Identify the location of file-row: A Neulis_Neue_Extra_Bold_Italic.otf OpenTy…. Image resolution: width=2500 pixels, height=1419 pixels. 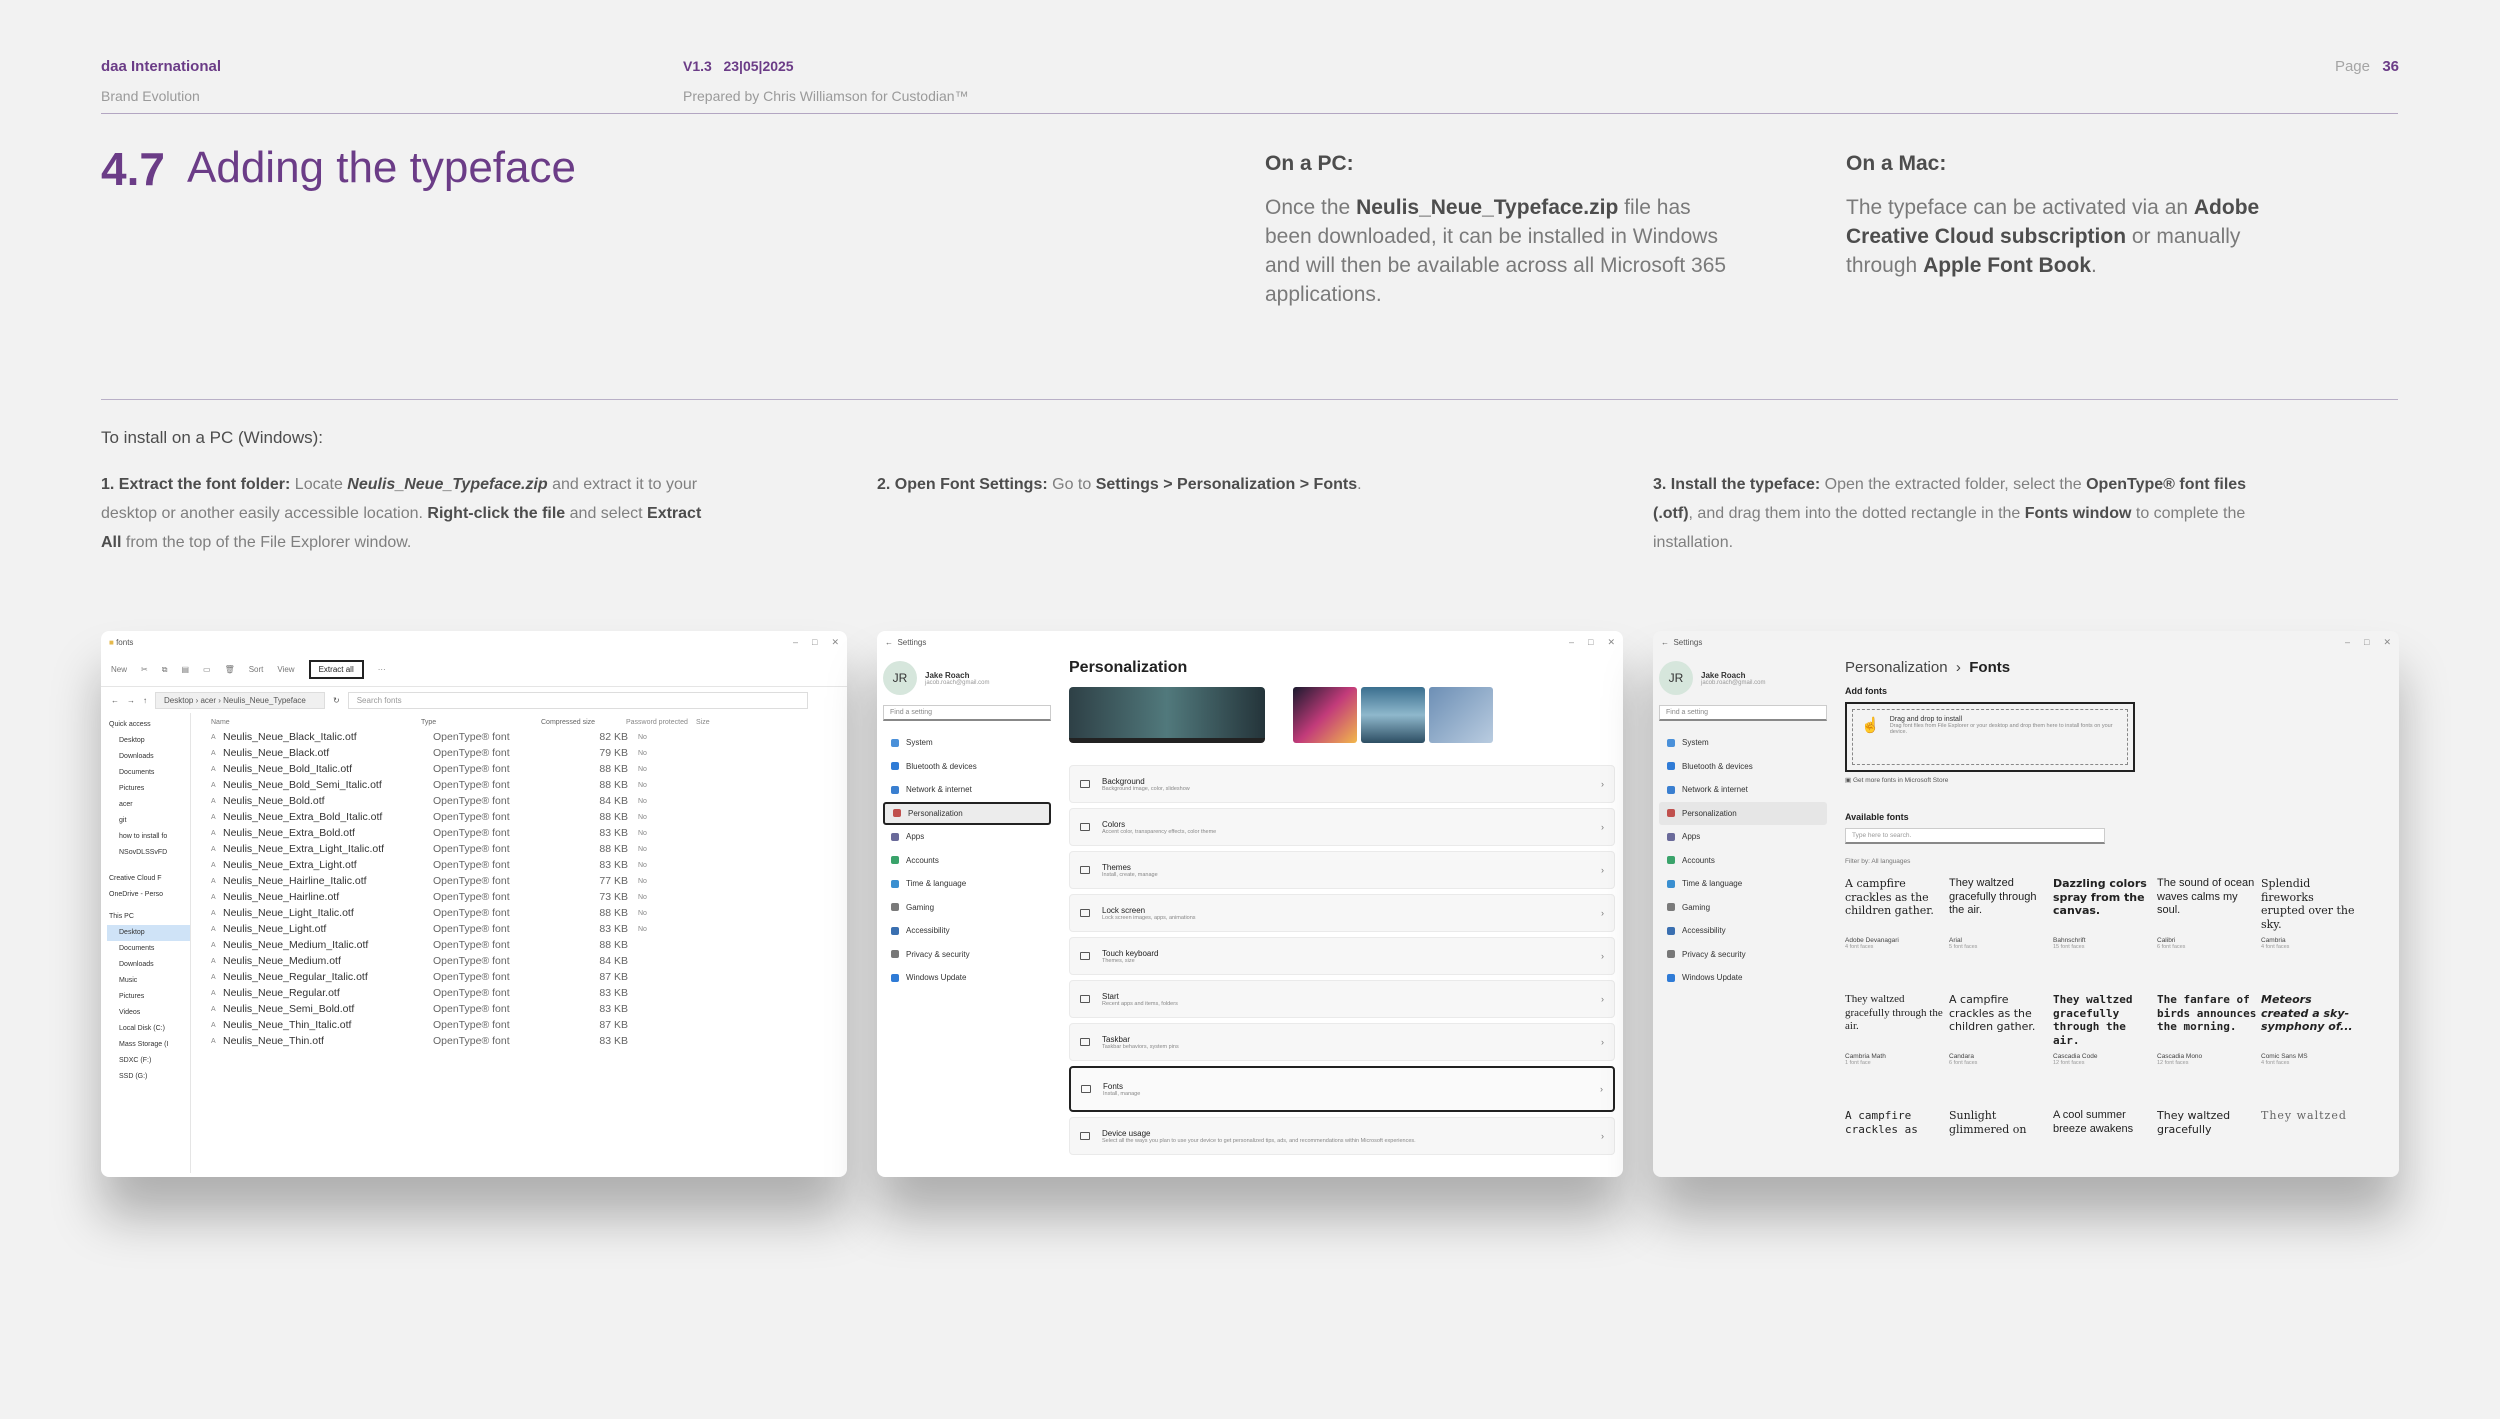
(529, 817).